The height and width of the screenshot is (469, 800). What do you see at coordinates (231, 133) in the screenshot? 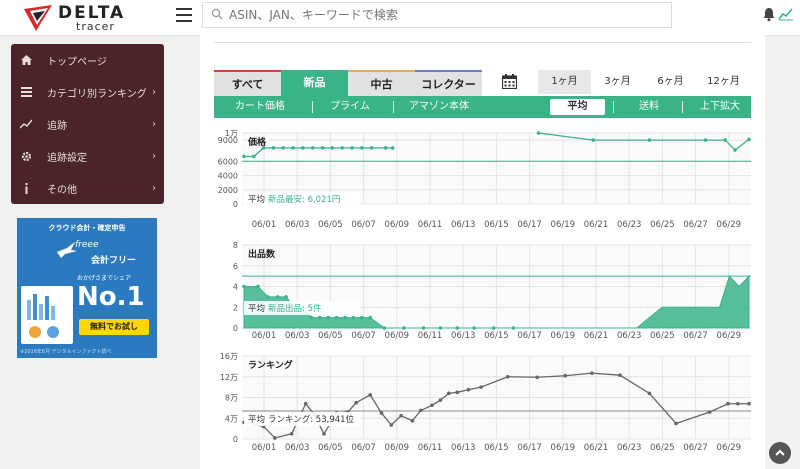
I see `y-tick-label: 1万` at bounding box center [231, 133].